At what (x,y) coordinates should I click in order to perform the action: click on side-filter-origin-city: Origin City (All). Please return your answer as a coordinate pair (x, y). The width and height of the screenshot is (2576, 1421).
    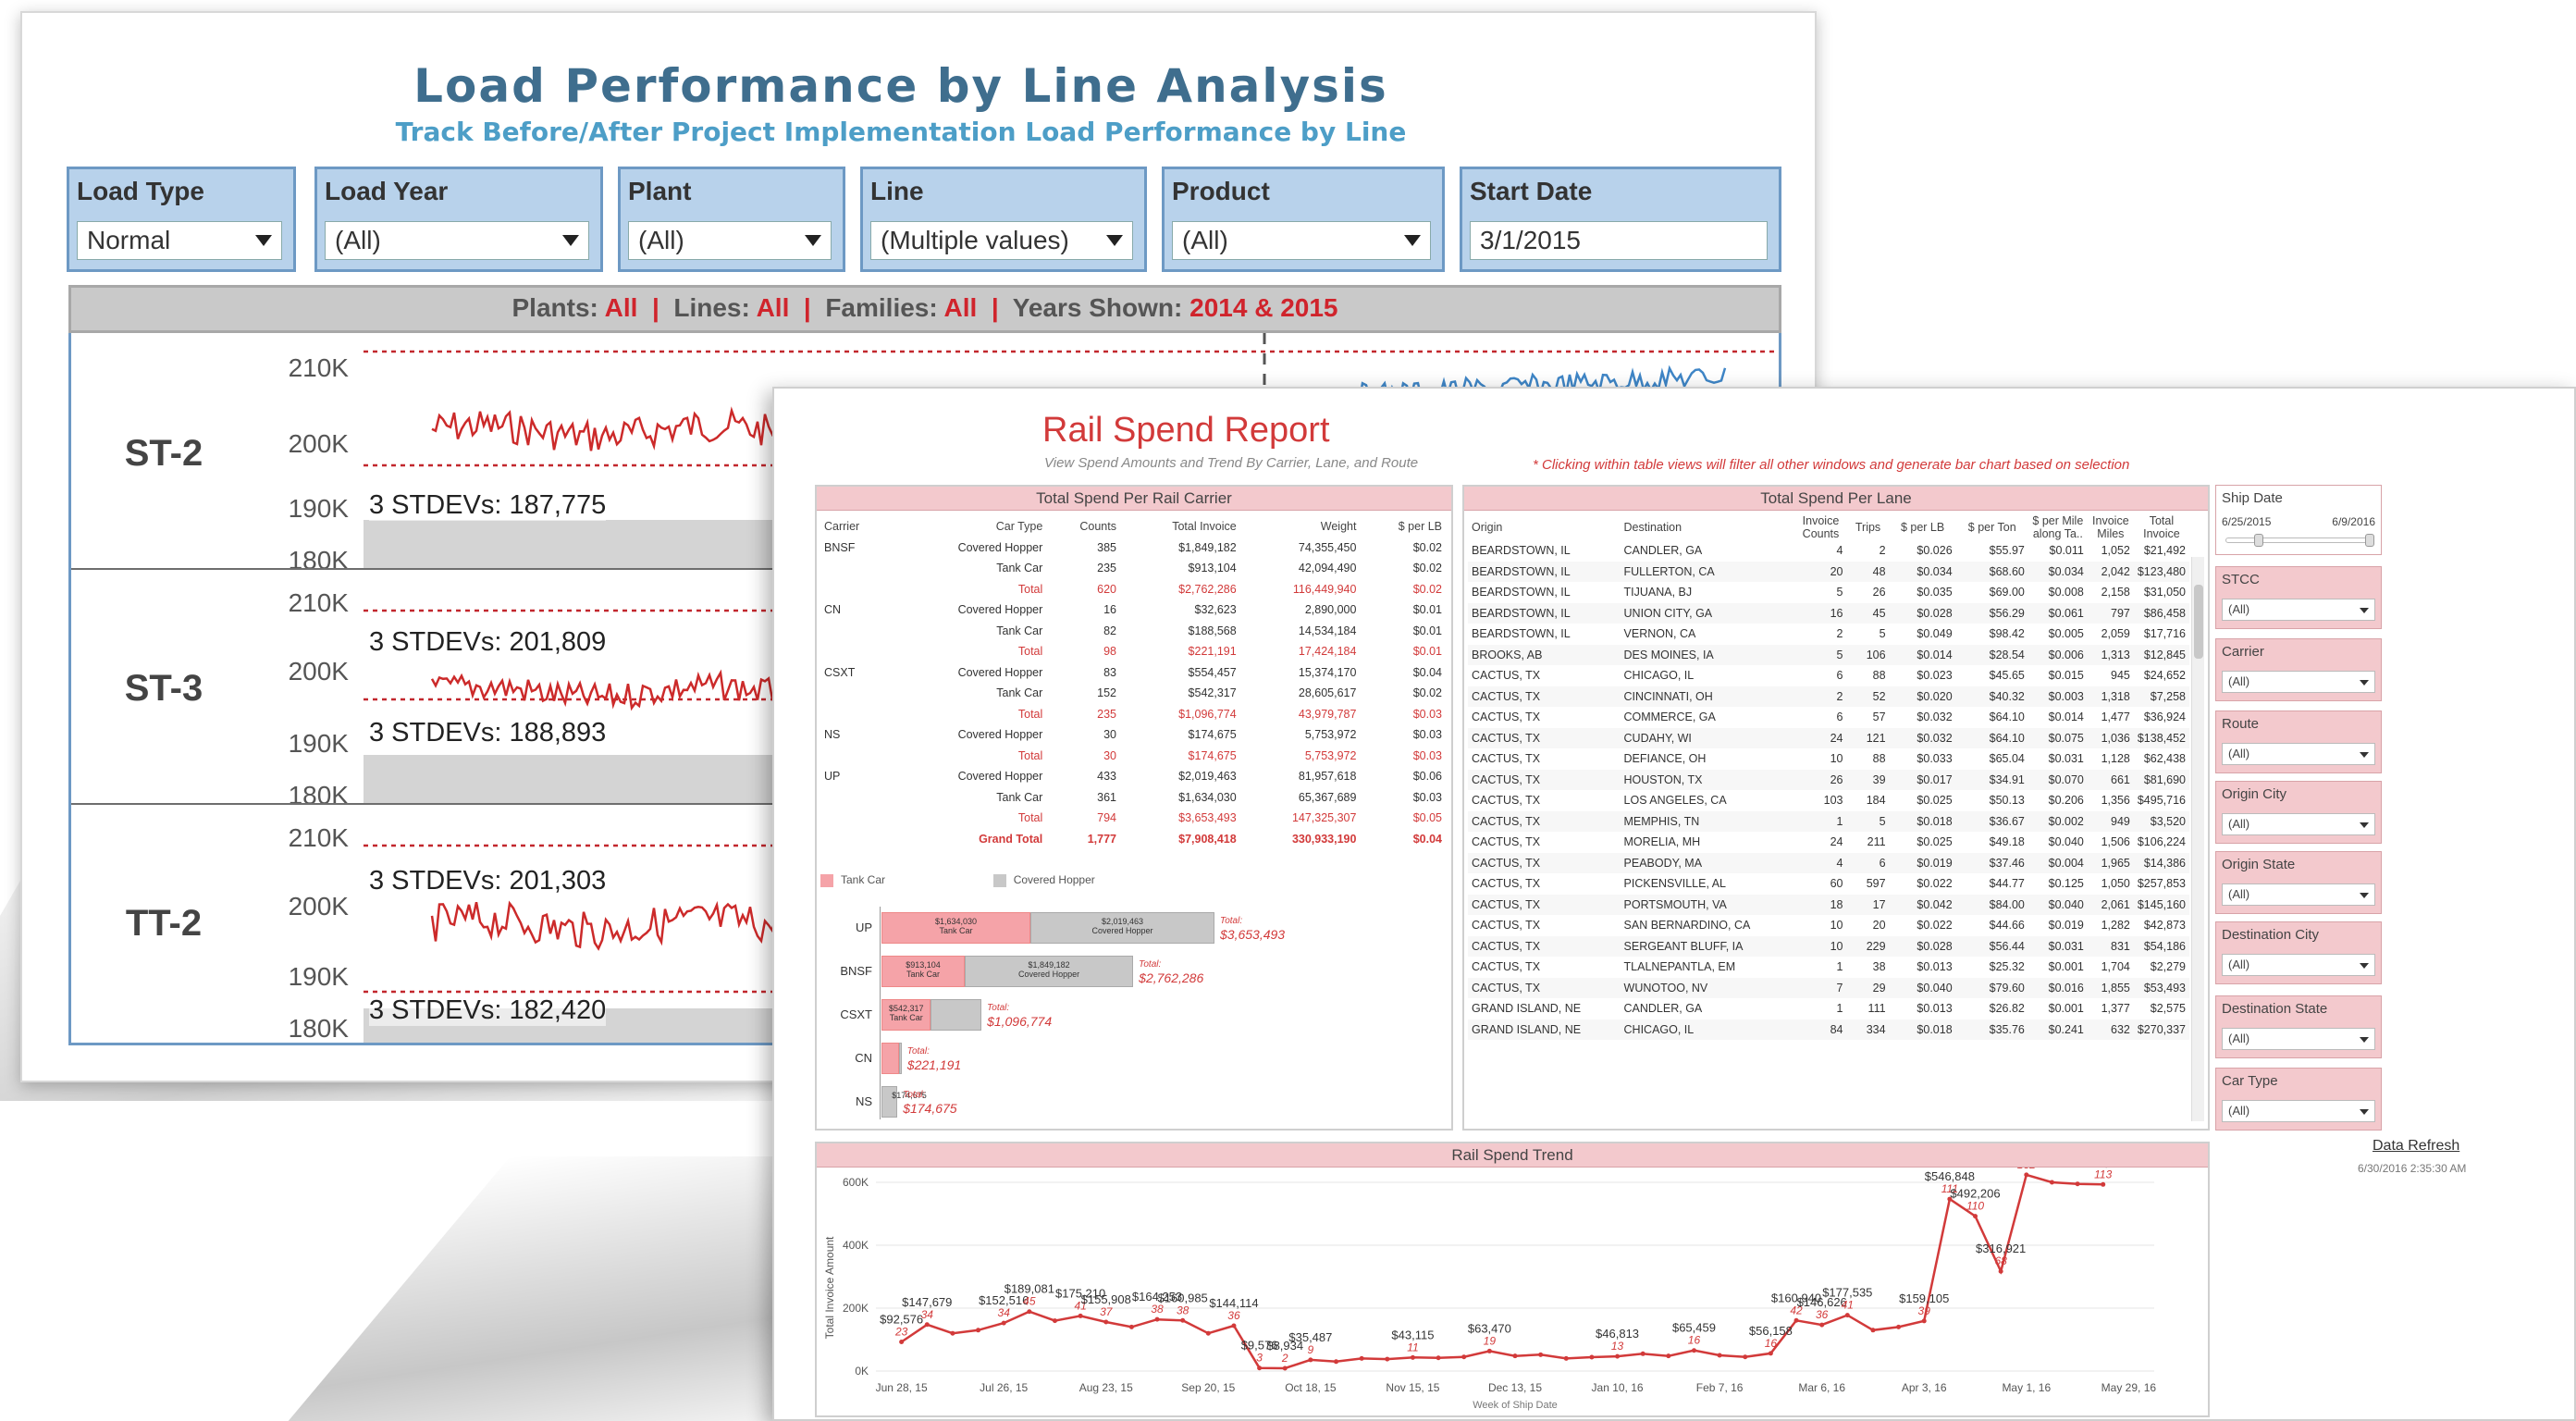
    Looking at the image, I should click on (2298, 813).